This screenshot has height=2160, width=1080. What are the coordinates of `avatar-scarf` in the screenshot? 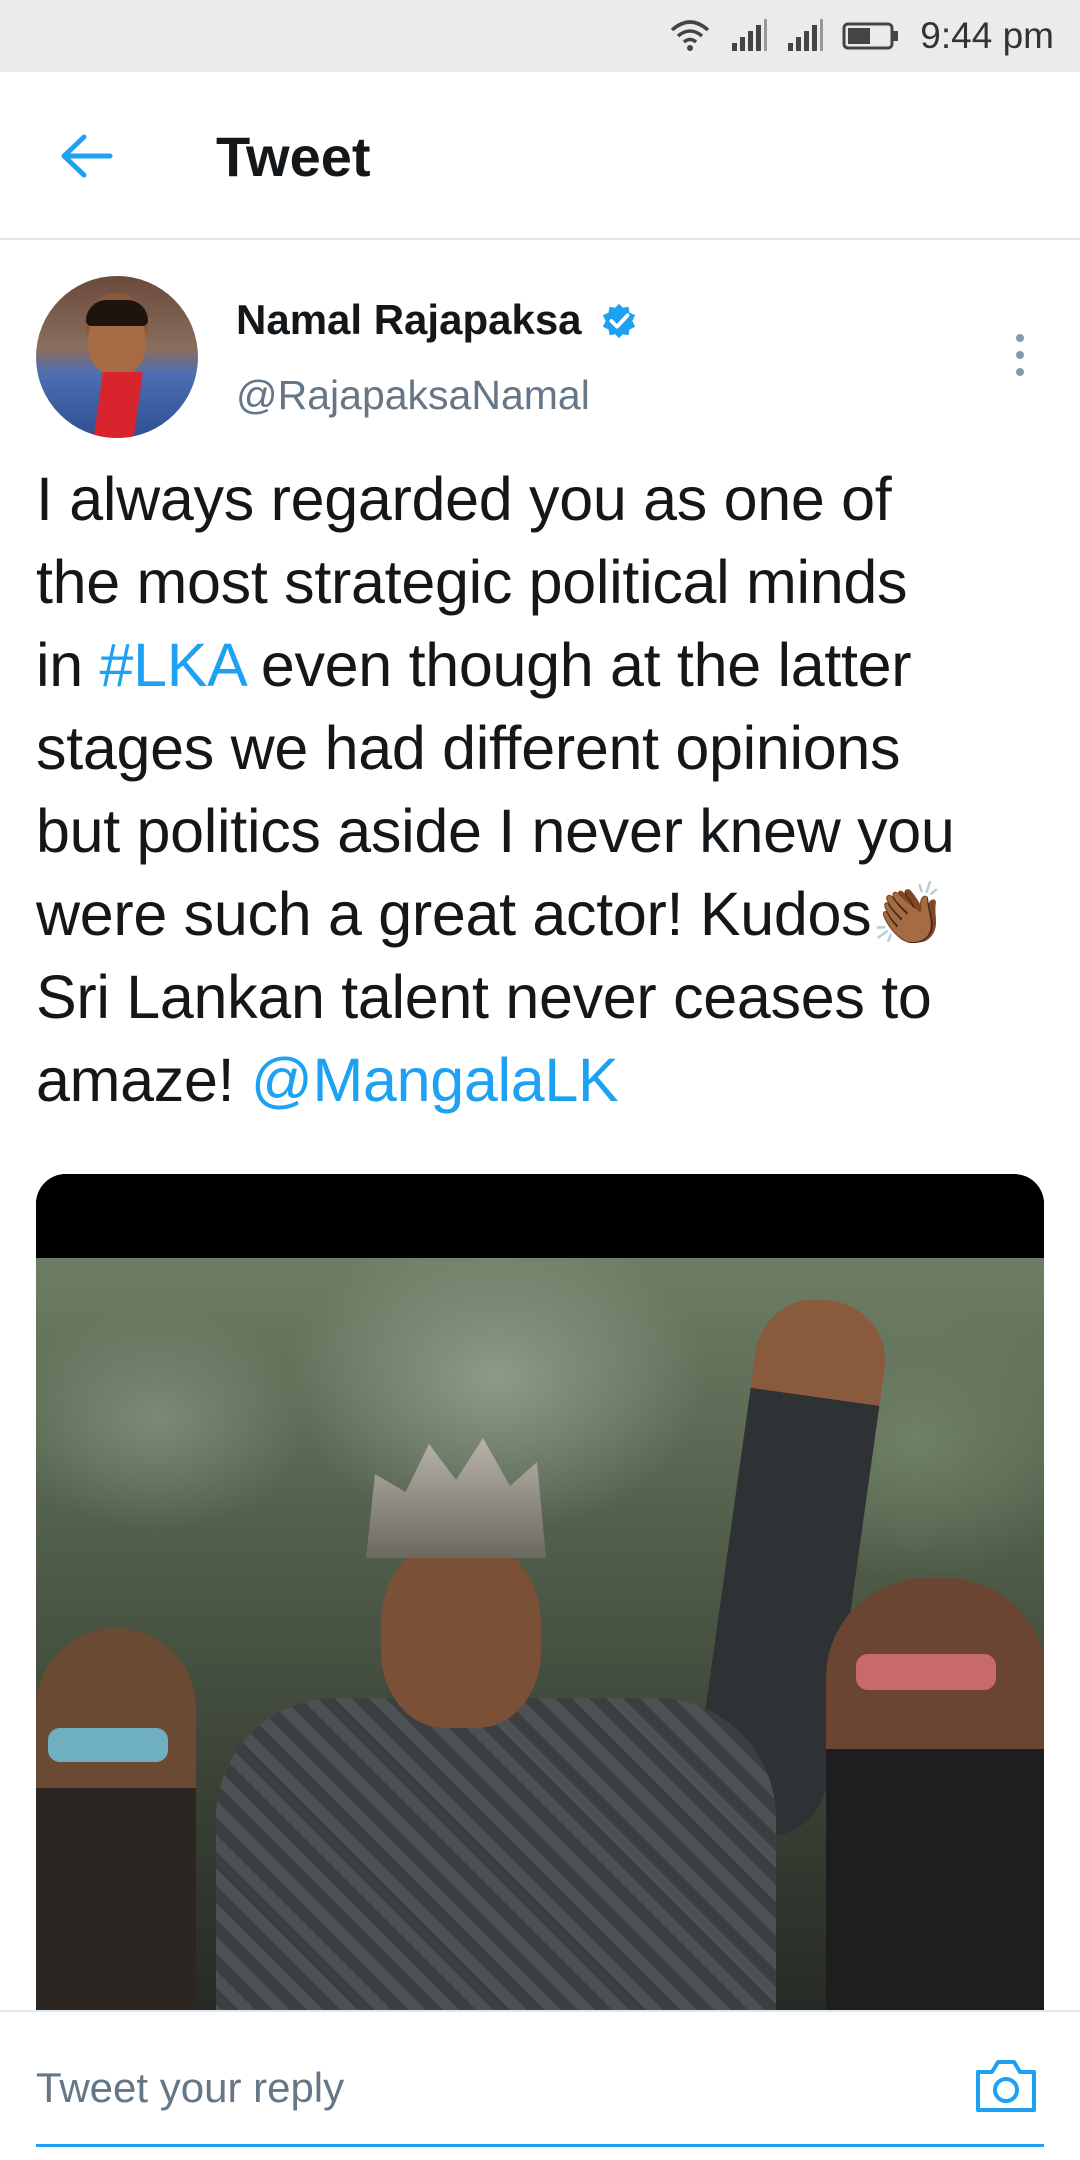 It's located at (118, 405).